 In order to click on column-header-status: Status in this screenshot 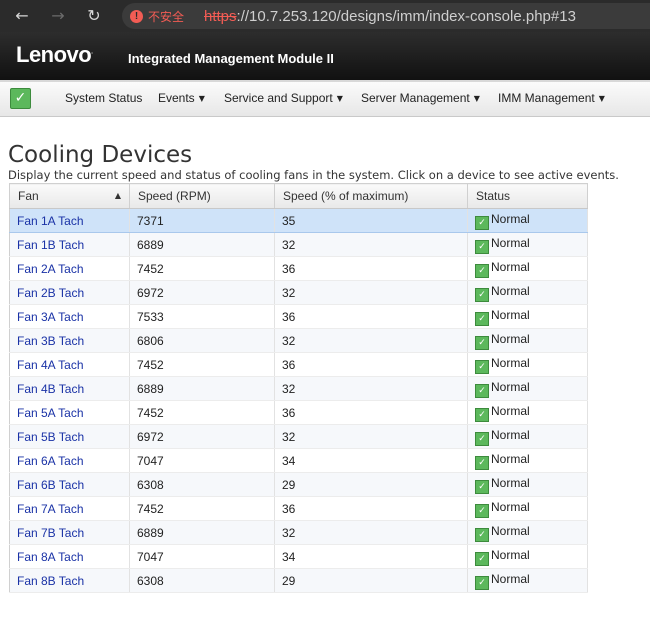, I will do `click(527, 196)`.